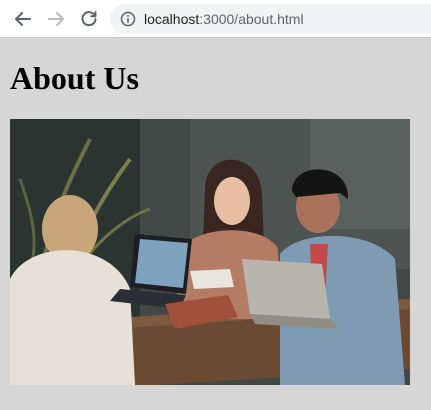  I want to click on reload-icon, so click(89, 19).